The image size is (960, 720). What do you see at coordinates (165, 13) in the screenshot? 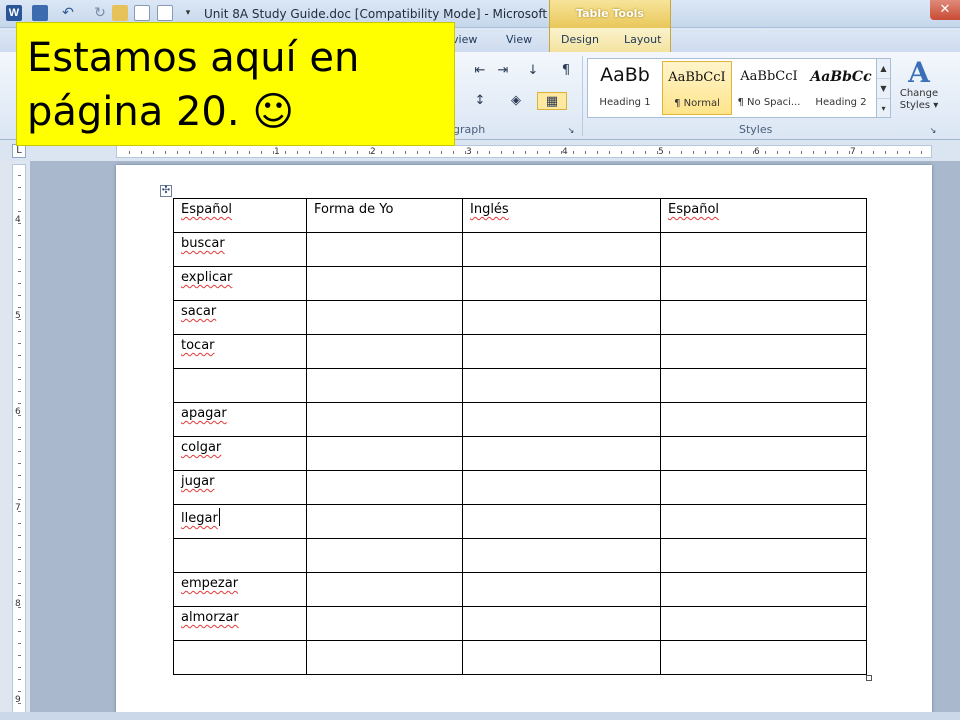
I see `print-preview-icon` at bounding box center [165, 13].